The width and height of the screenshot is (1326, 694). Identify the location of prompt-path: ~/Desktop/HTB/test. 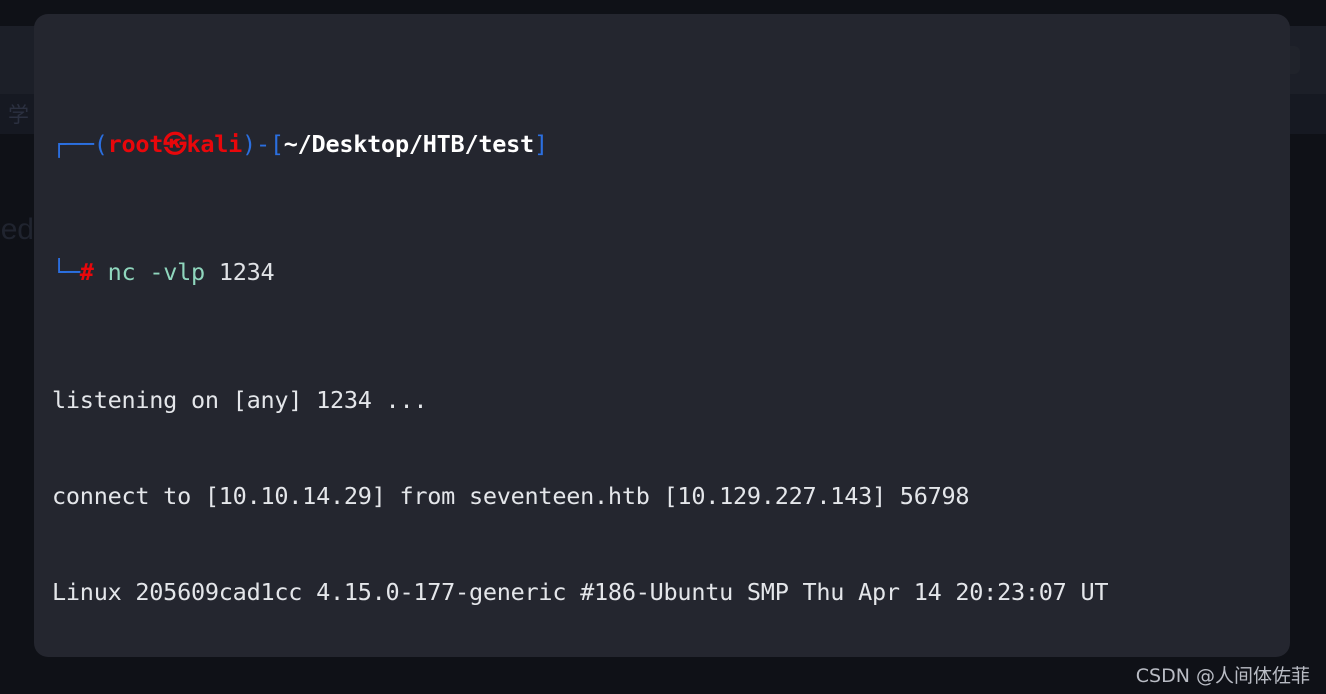
(408, 144).